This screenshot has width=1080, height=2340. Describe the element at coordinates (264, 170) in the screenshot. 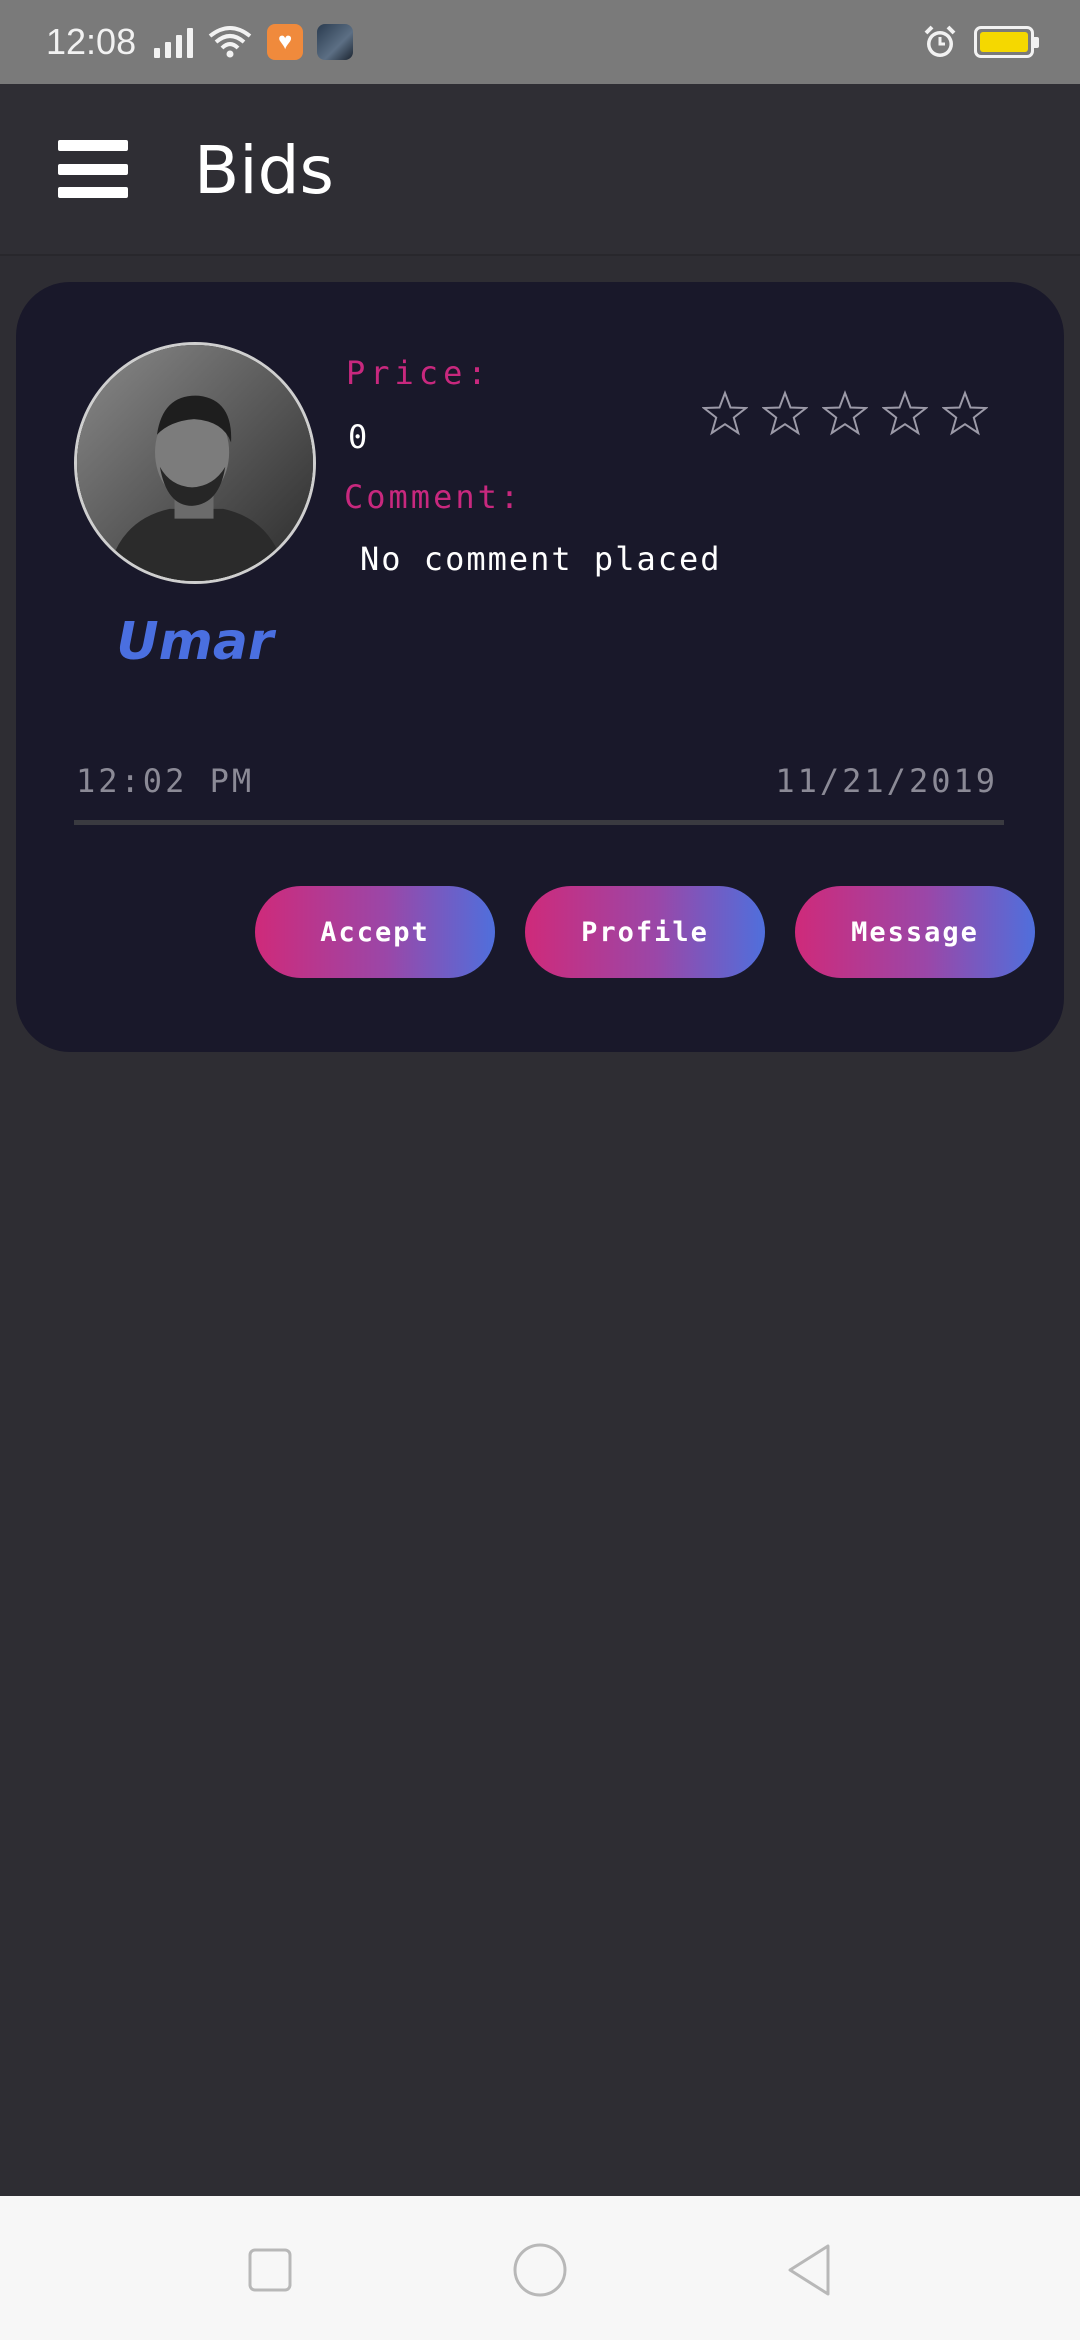

I see `page-title: Bids` at that location.